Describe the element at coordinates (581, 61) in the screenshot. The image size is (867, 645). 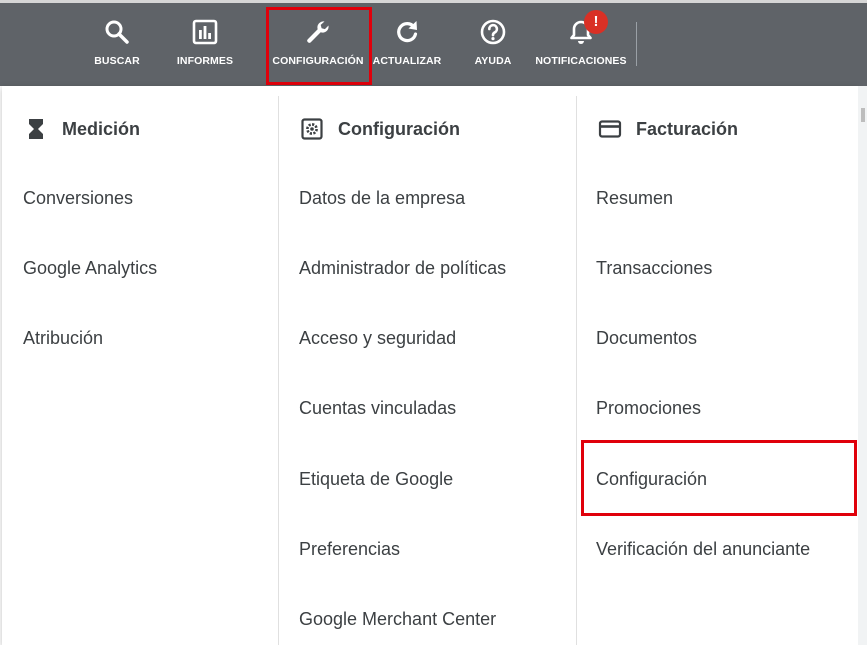
I see `notifications-button-label: NOTIFICACIONES` at that location.